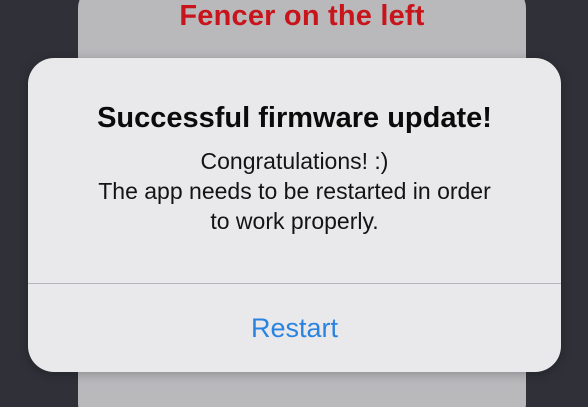 This screenshot has width=588, height=407. Describe the element at coordinates (294, 221) in the screenshot. I see `alert-message-line-3: to work properly.` at that location.